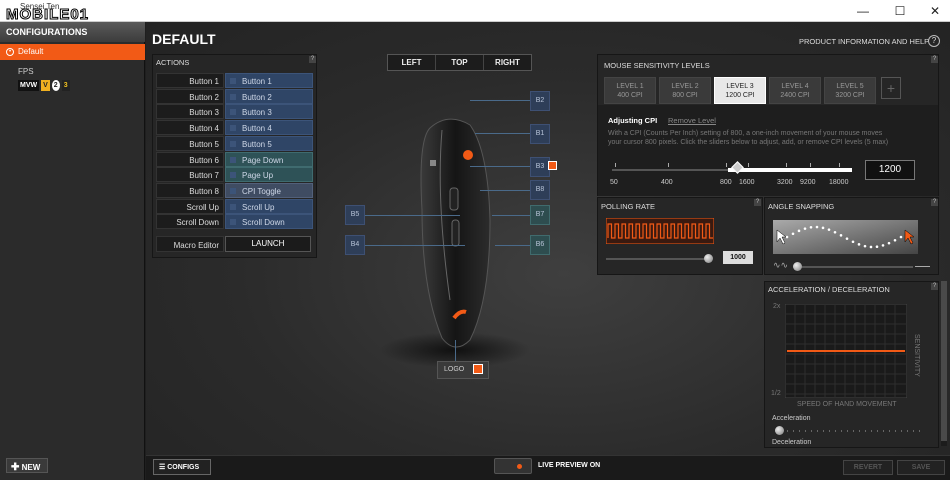  I want to click on view-tabs: LEFT TOP RIGHT, so click(459, 62).